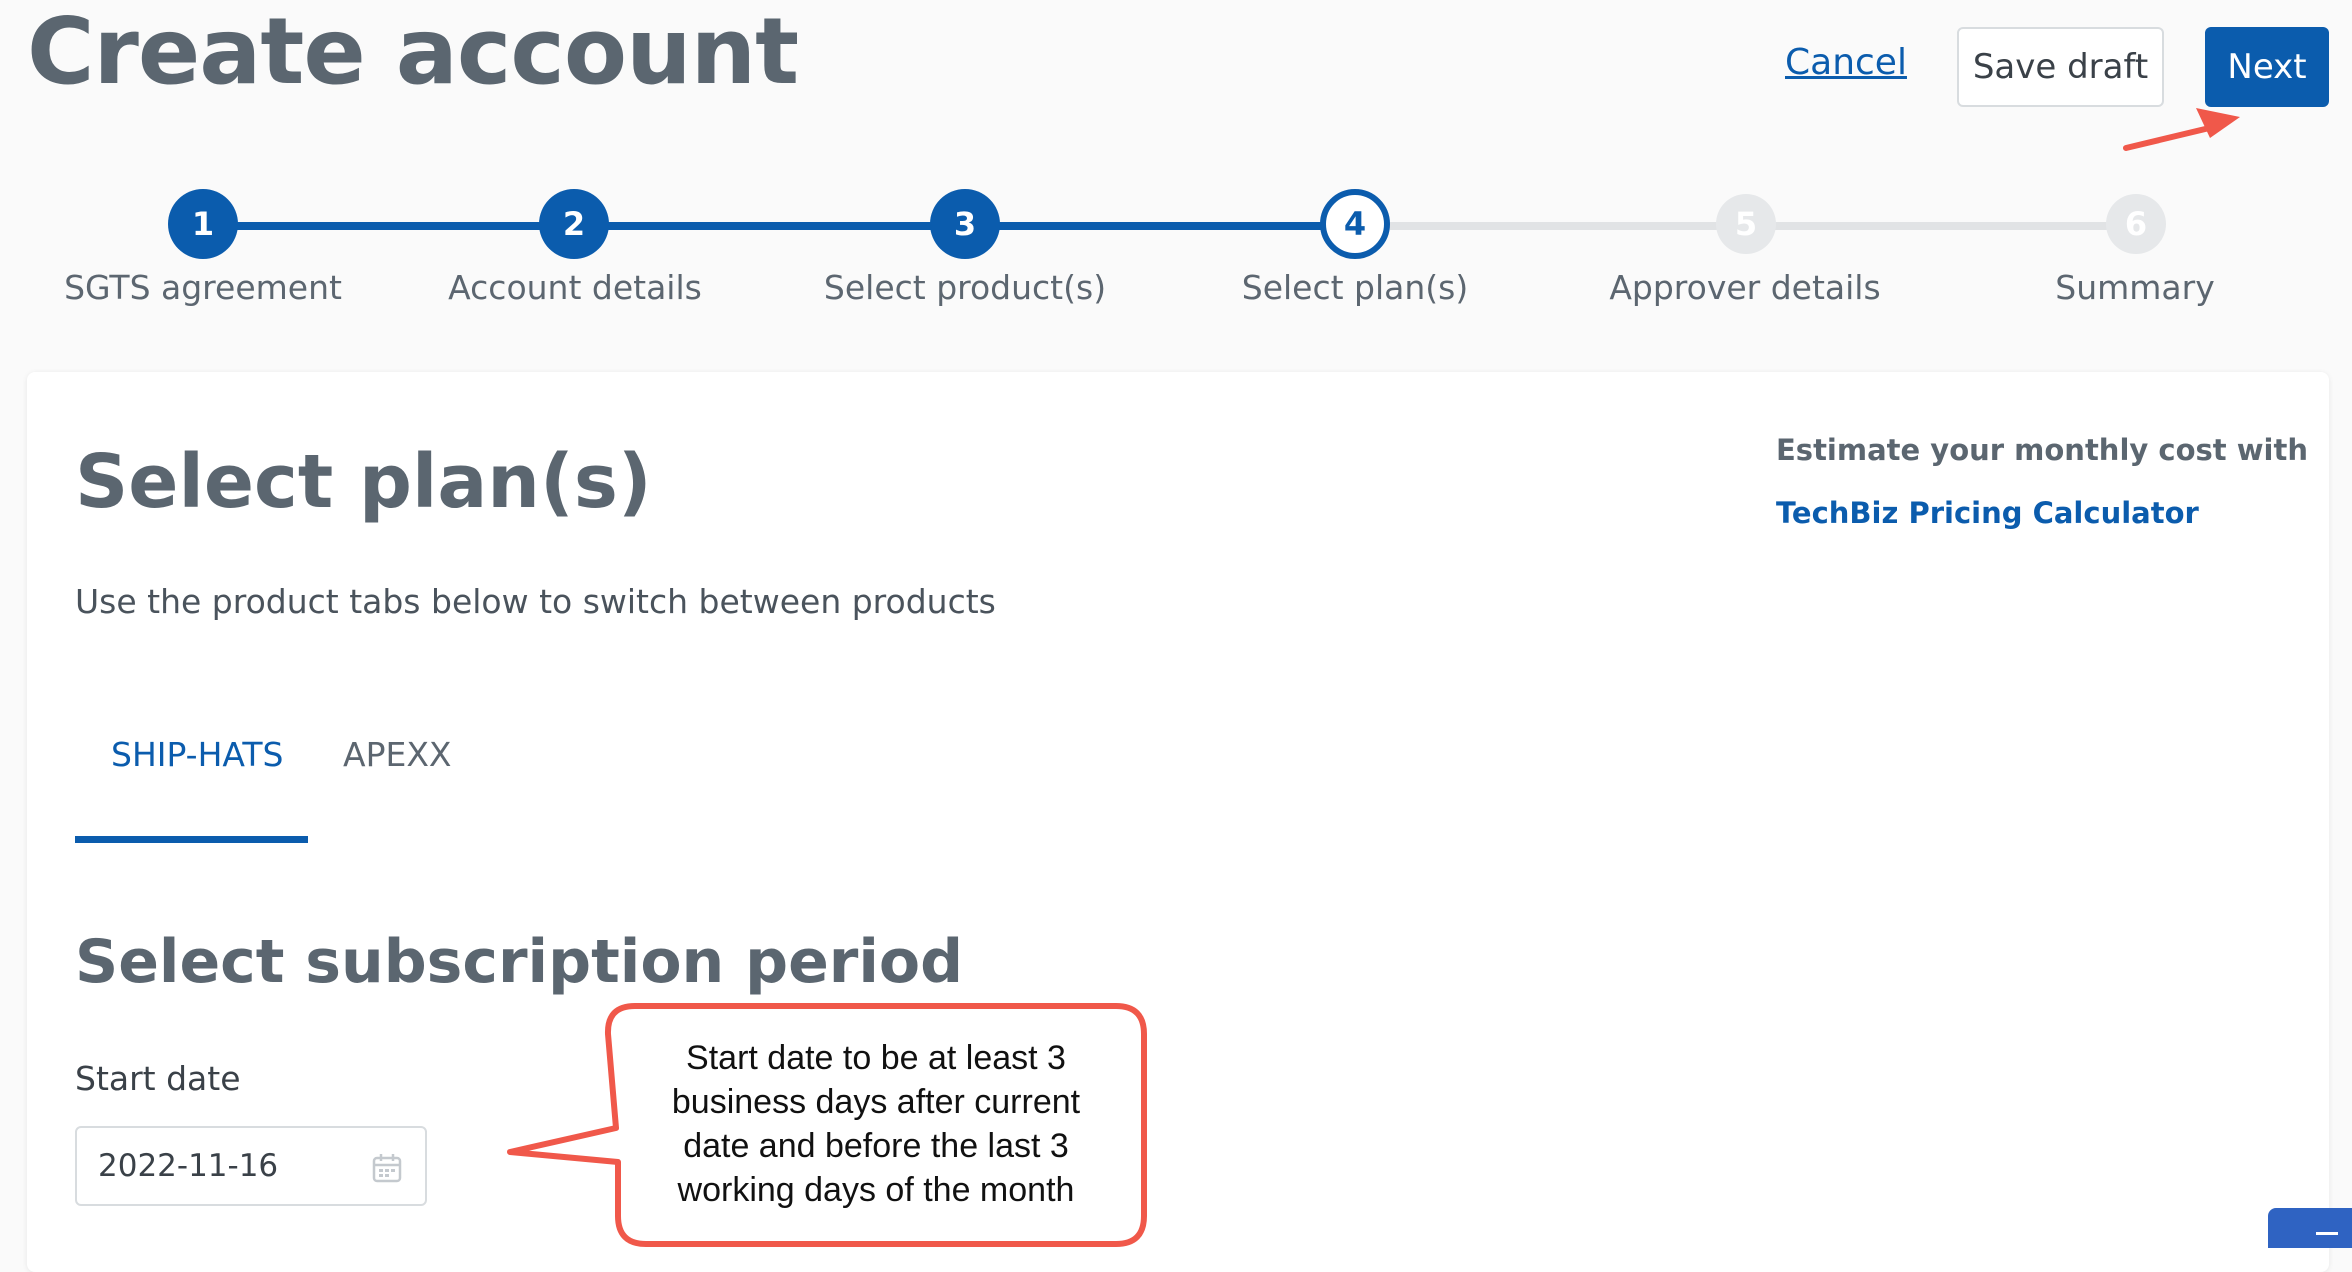 This screenshot has height=1272, width=2352. Describe the element at coordinates (2327, 1233) in the screenshot. I see `minimize-icon` at that location.